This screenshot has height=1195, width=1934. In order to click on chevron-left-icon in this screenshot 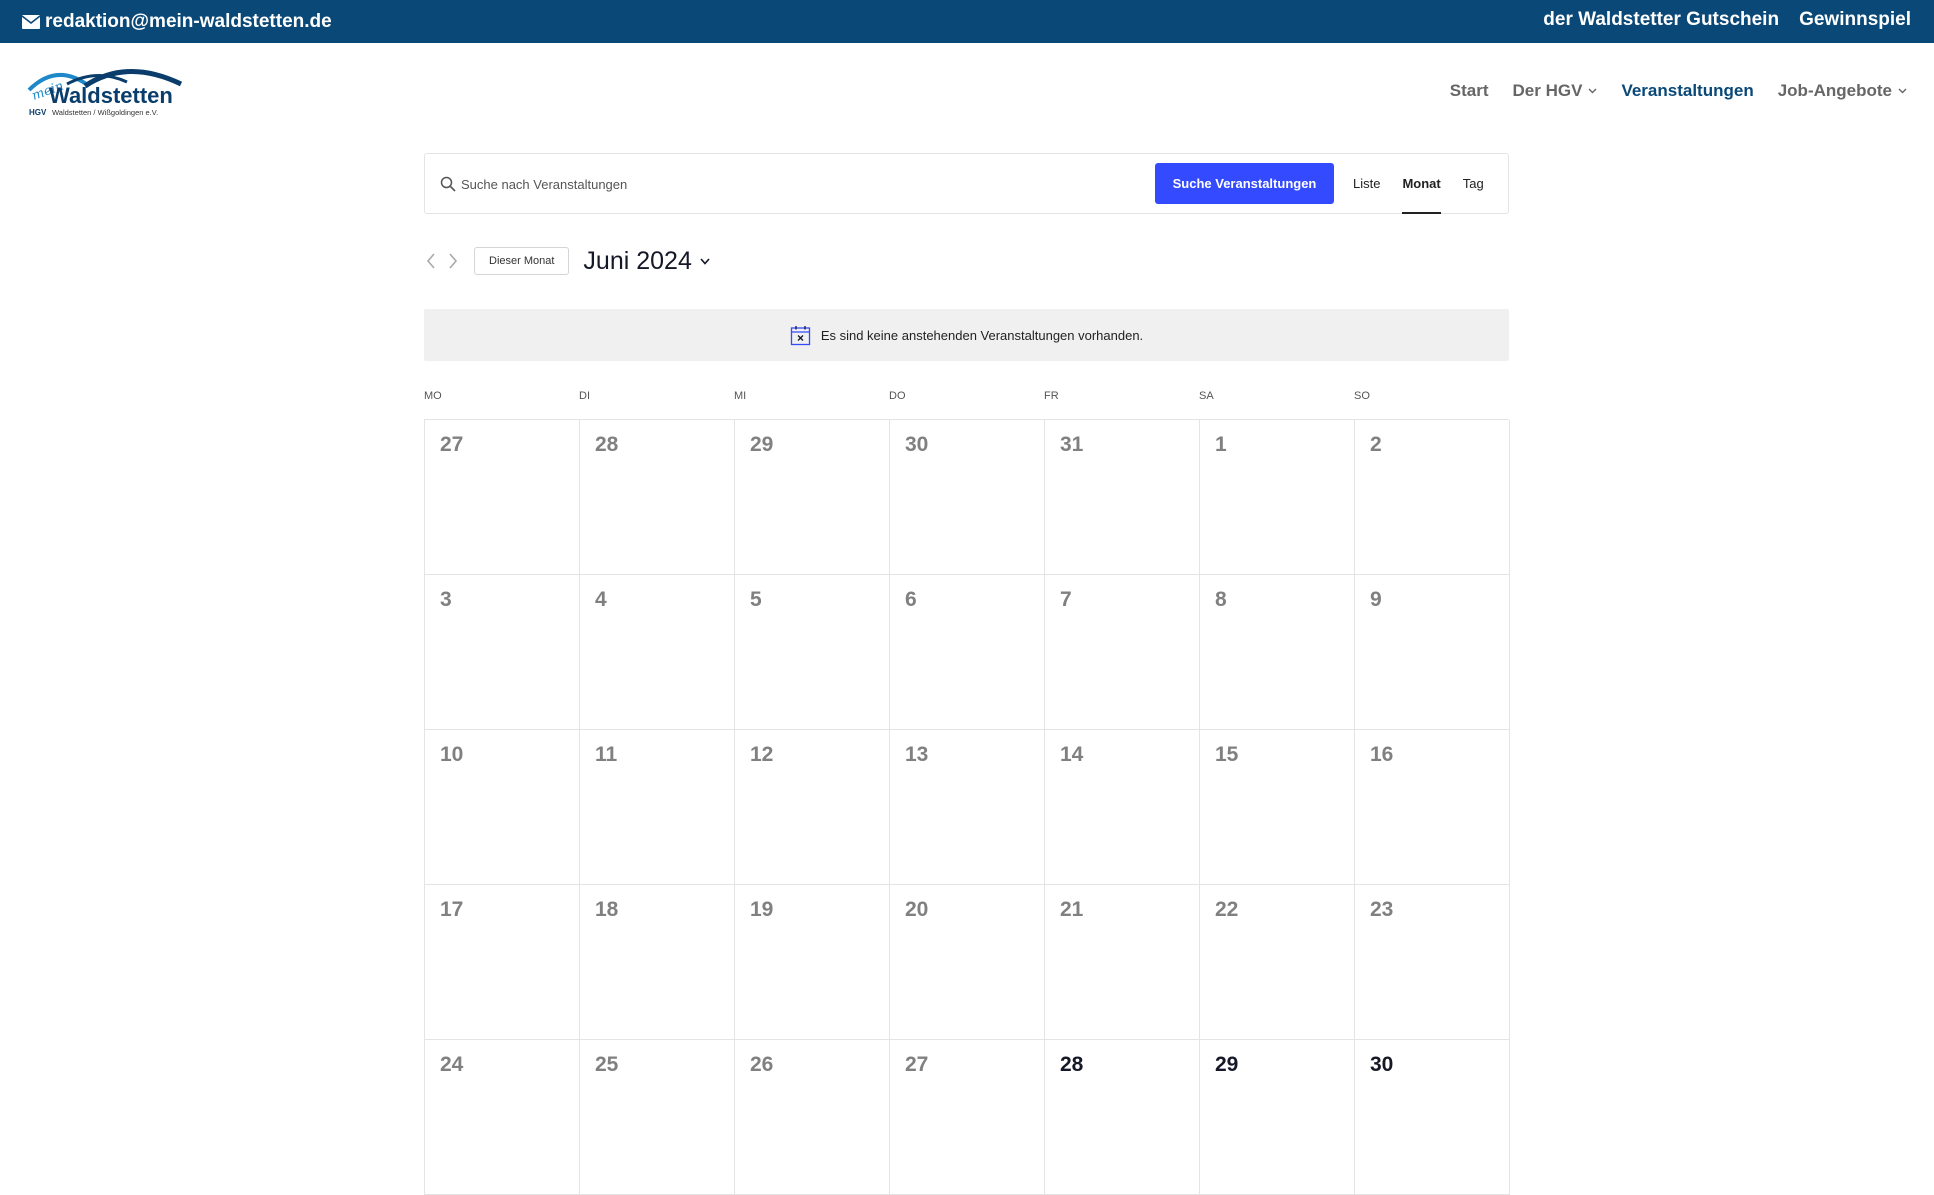, I will do `click(431, 261)`.